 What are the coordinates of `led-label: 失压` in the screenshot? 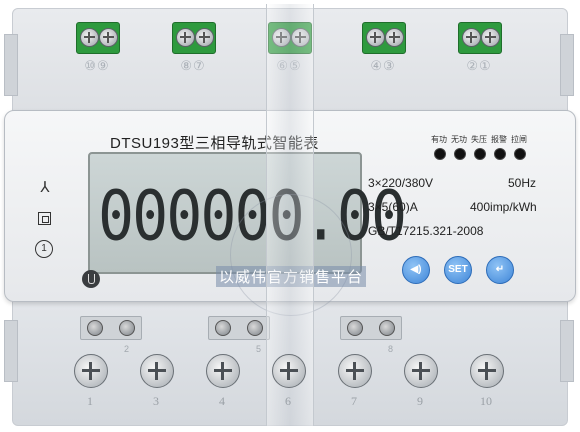 It's located at (479, 139).